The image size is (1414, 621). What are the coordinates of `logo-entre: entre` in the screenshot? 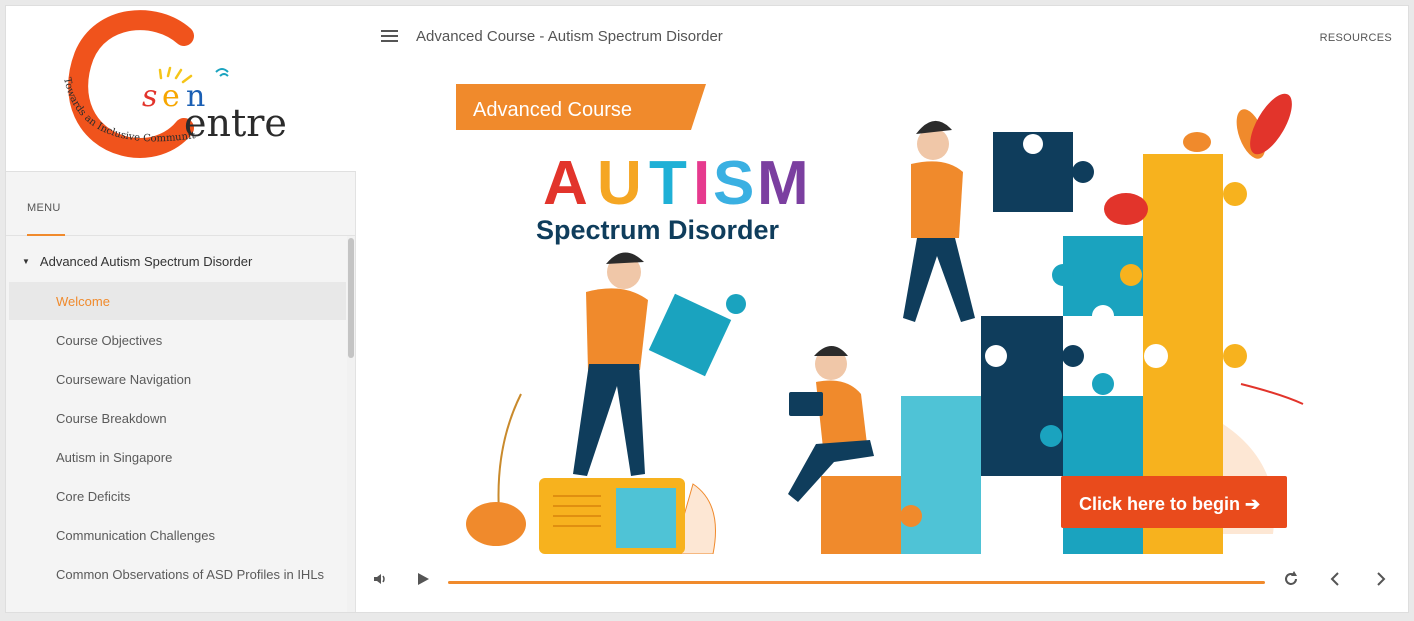 It's located at (235, 123).